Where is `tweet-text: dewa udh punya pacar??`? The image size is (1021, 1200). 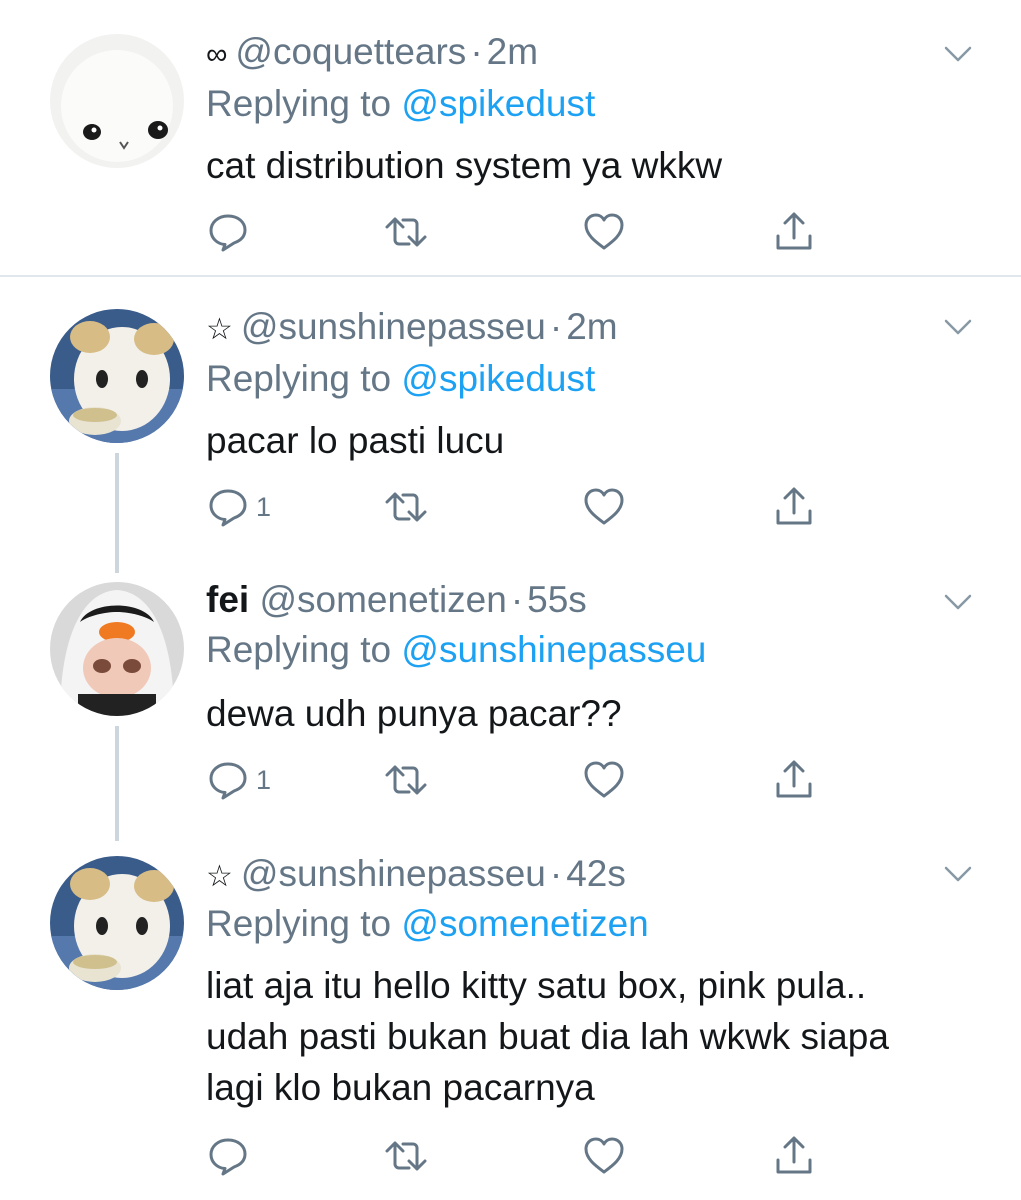 tweet-text: dewa udh punya pacar?? is located at coordinates (586, 713).